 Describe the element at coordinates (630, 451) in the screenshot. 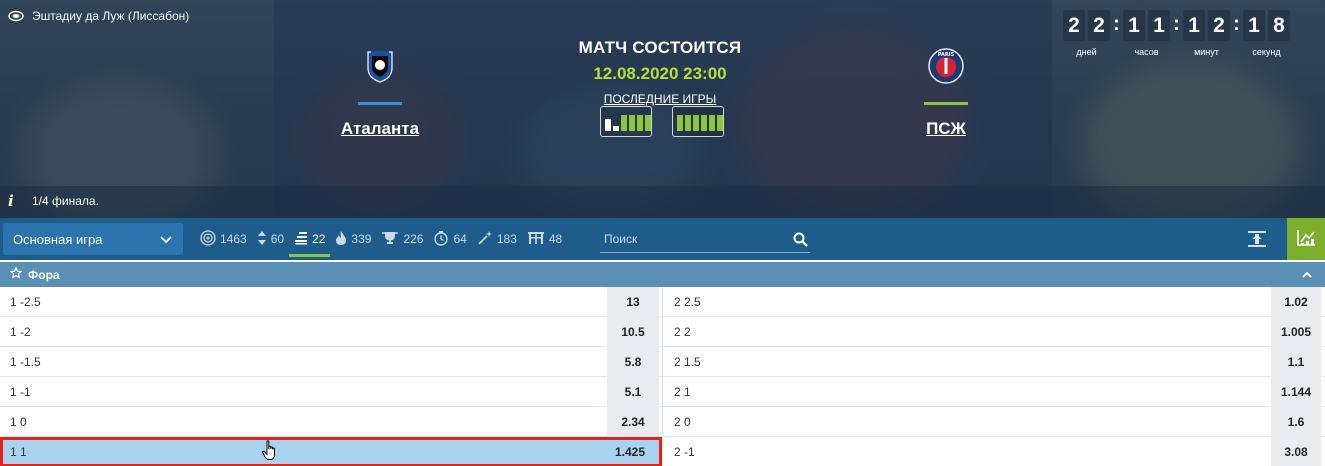

I see `odds-value: 1.425` at that location.